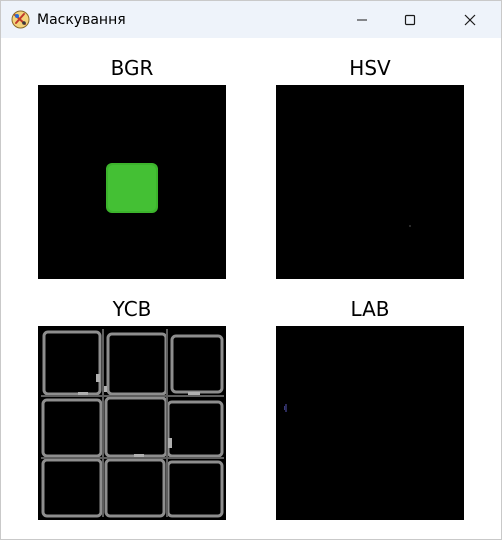 The height and width of the screenshot is (540, 502). I want to click on lab-mask-graphic, so click(285, 408).